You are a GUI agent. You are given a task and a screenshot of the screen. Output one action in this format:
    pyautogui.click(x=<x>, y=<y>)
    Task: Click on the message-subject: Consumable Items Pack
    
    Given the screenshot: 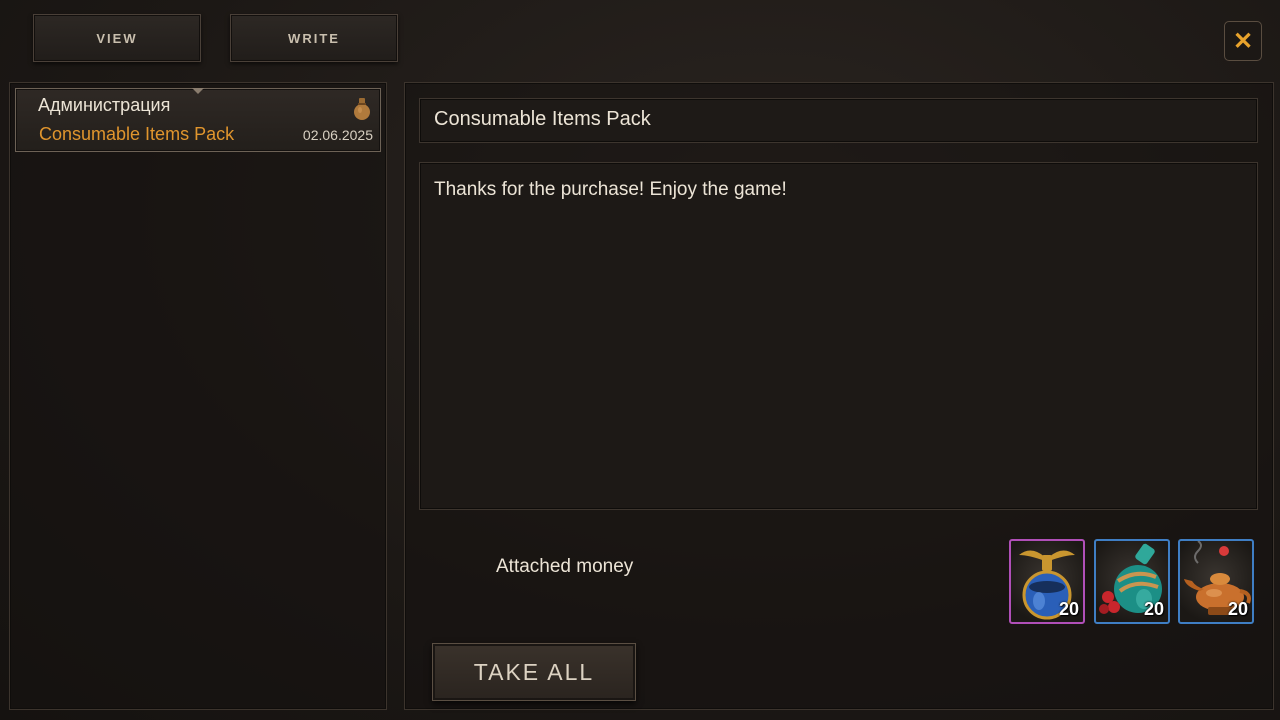 What is the action you would take?
    pyautogui.click(x=542, y=119)
    